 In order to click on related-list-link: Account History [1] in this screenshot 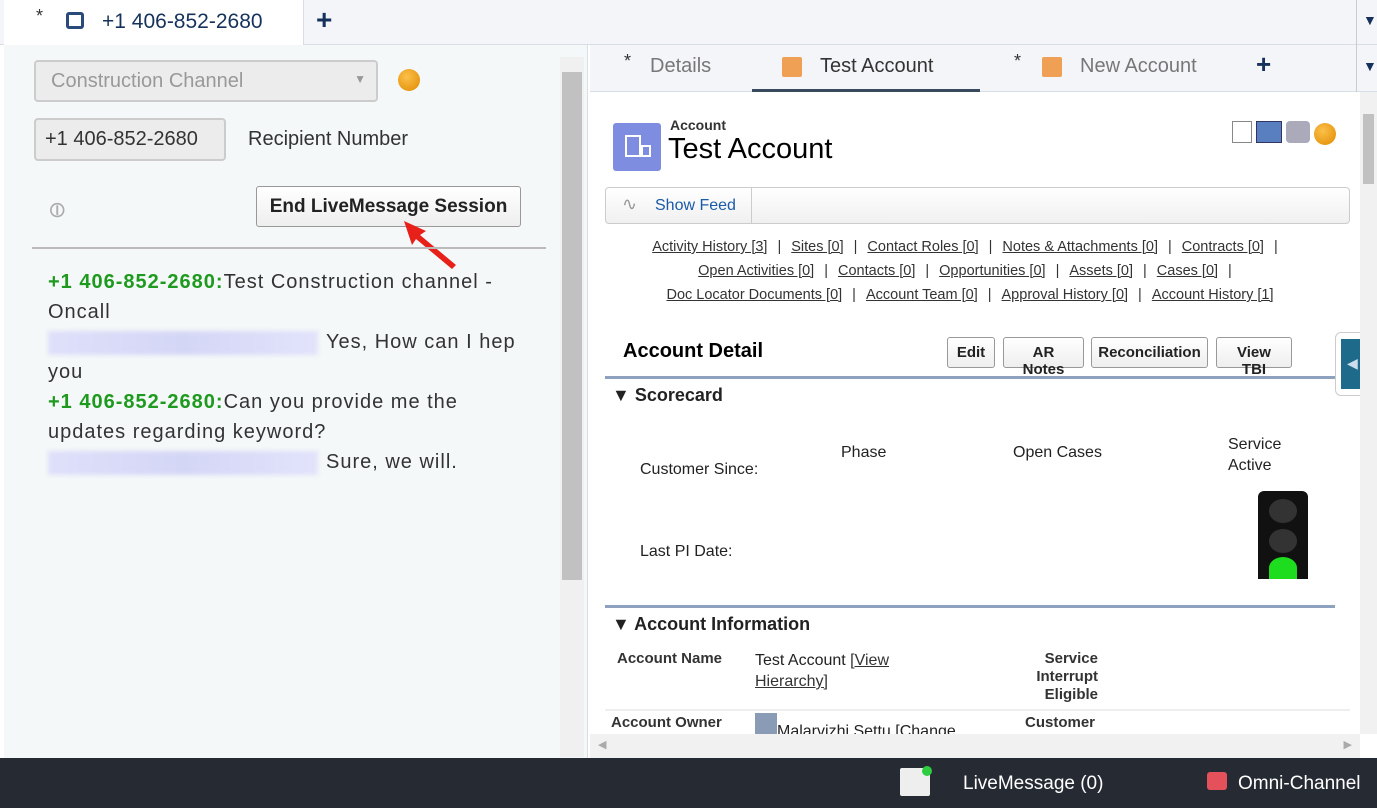, I will do `click(1213, 295)`.